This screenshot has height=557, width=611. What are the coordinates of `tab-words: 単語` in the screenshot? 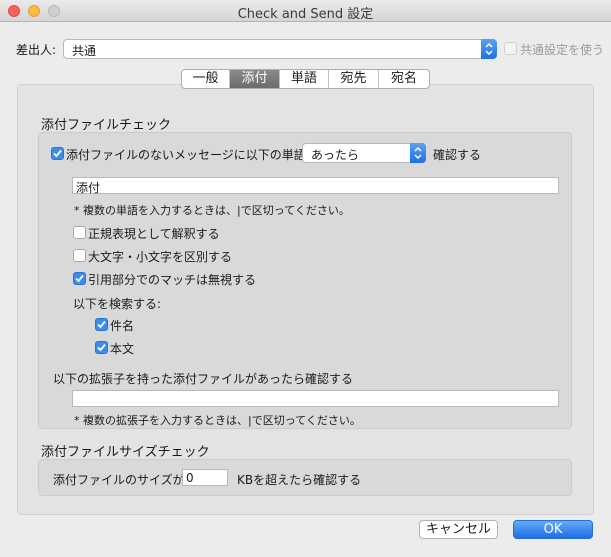 It's located at (304, 79).